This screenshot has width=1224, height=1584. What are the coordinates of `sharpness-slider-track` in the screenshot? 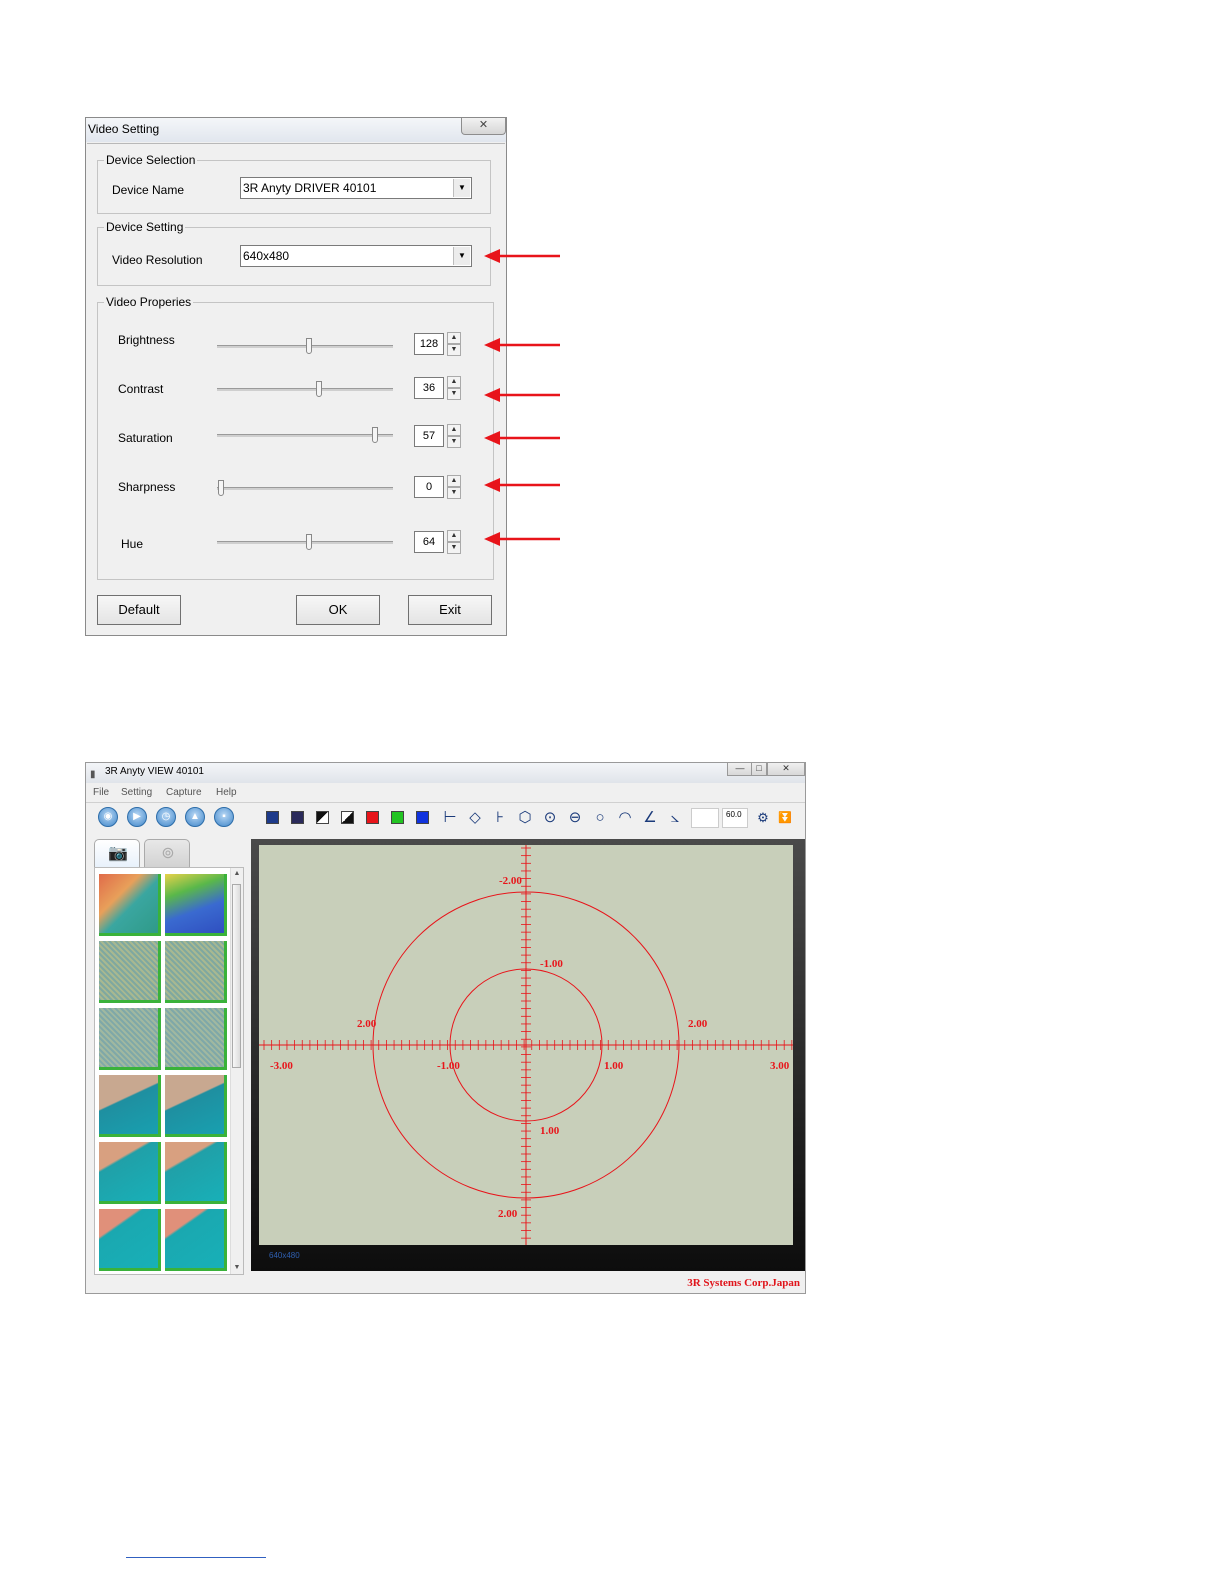 It's located at (305, 488).